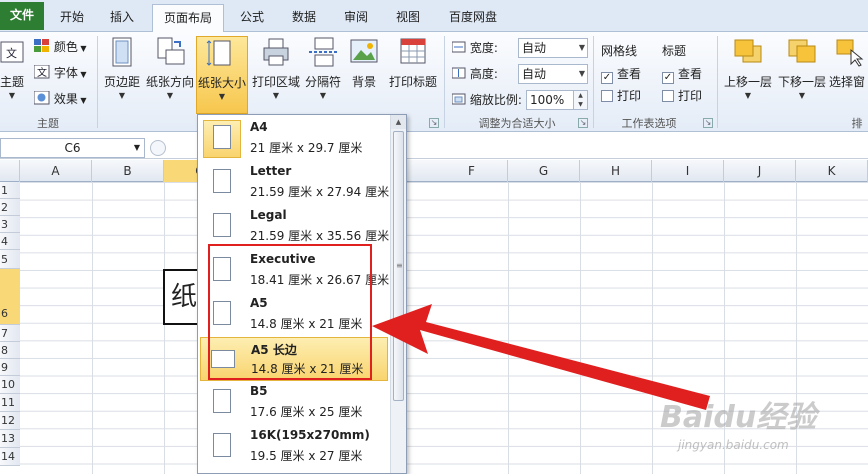 The width and height of the screenshot is (868, 474). Describe the element at coordinates (294, 227) in the screenshot. I see `paper-size-option-legal: Legal 21.59 厘米 x 35.56 厘米` at that location.